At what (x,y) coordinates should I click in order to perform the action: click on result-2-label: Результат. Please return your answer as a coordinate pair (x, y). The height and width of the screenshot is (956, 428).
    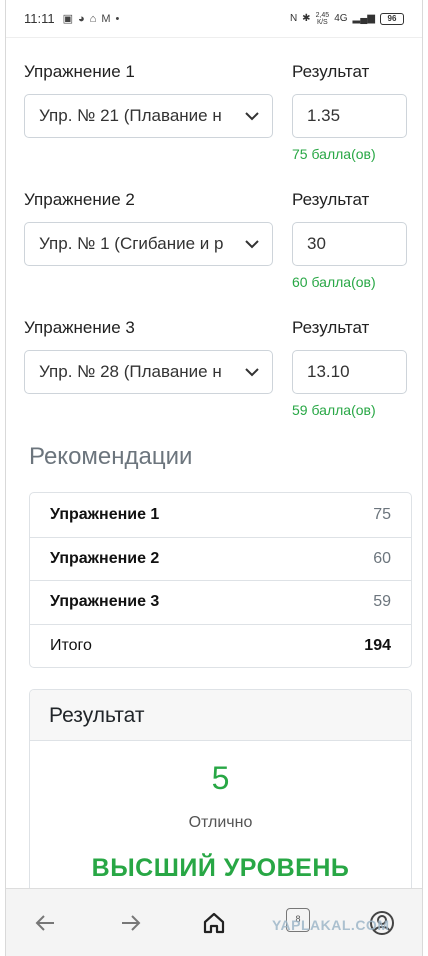
    Looking at the image, I should click on (331, 199).